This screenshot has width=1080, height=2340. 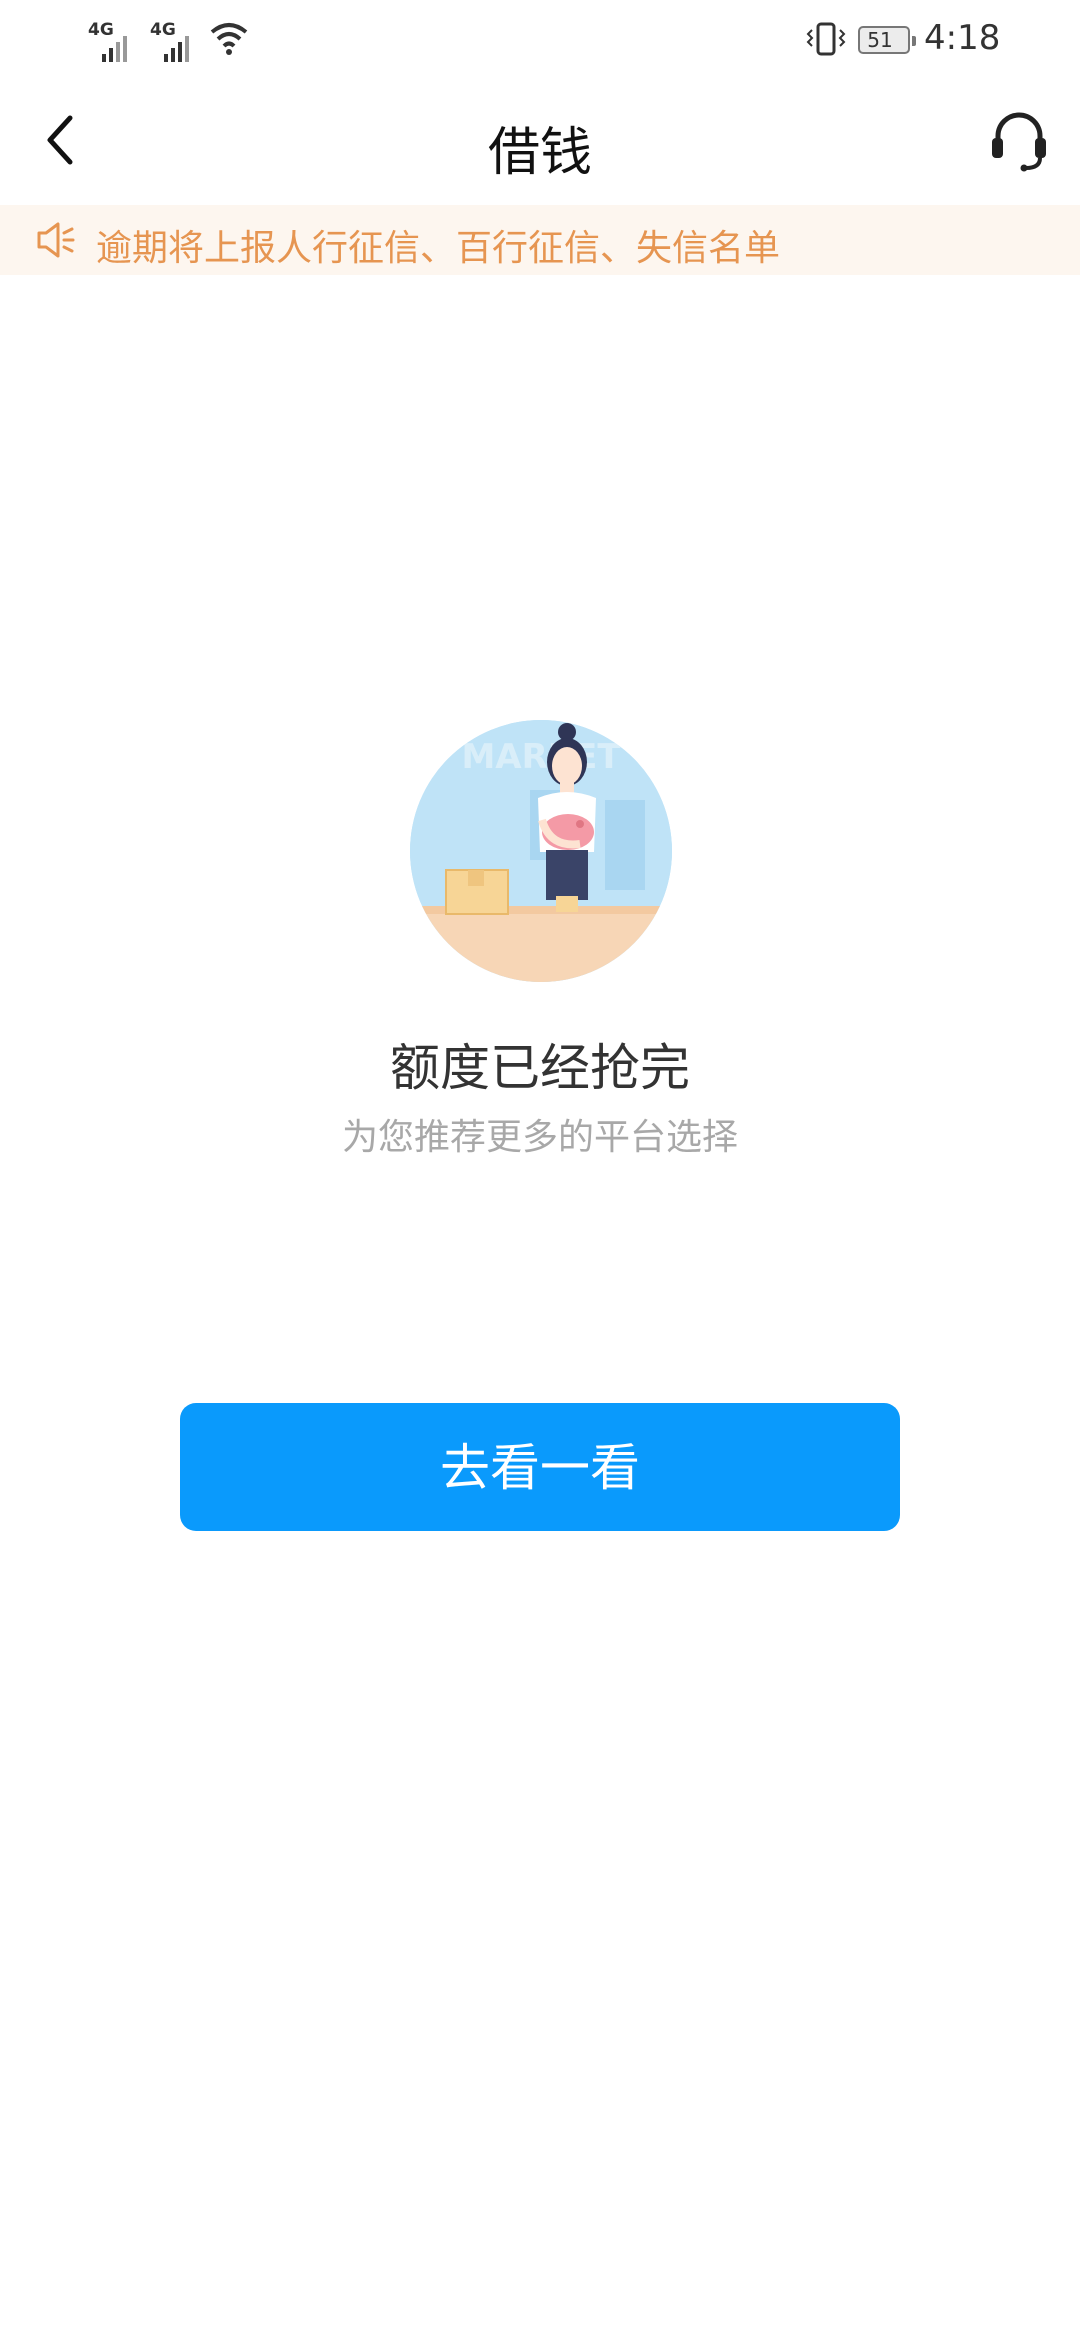 I want to click on battery-level: 51, so click(x=880, y=40).